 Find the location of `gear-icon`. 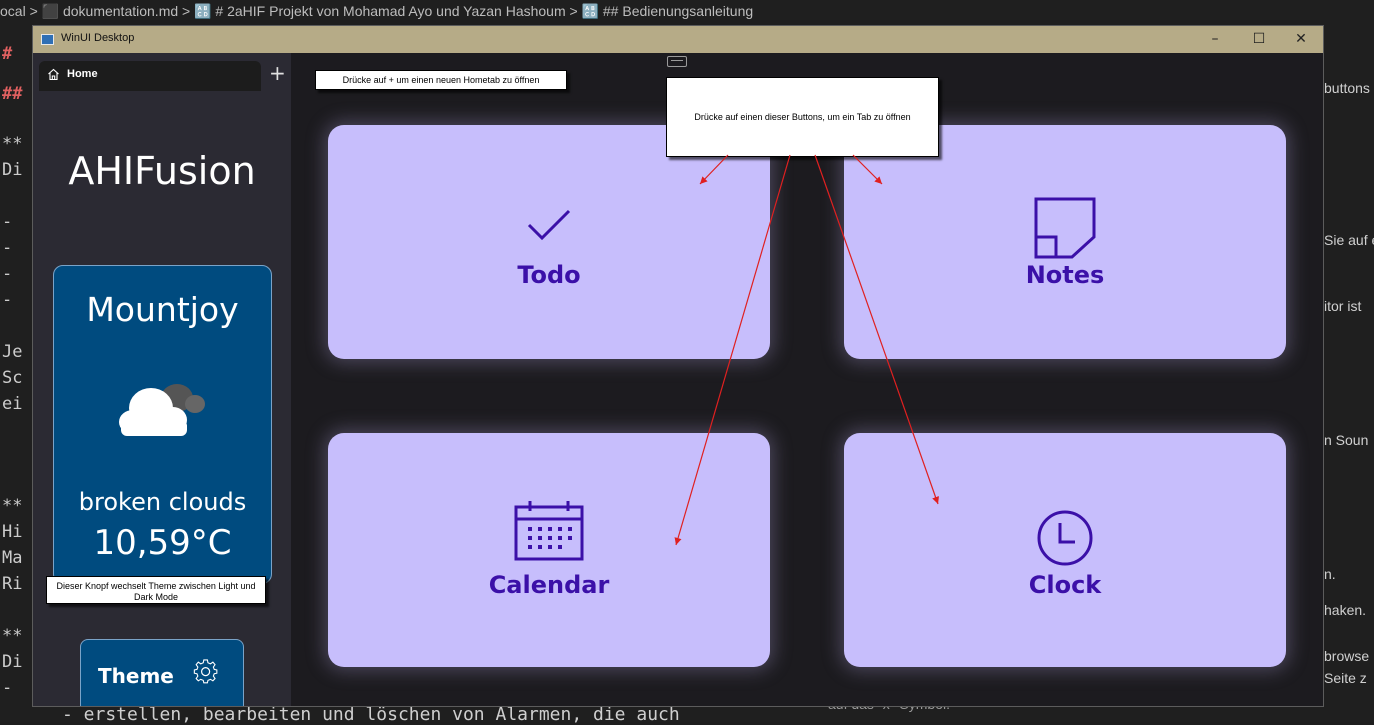

gear-icon is located at coordinates (205, 671).